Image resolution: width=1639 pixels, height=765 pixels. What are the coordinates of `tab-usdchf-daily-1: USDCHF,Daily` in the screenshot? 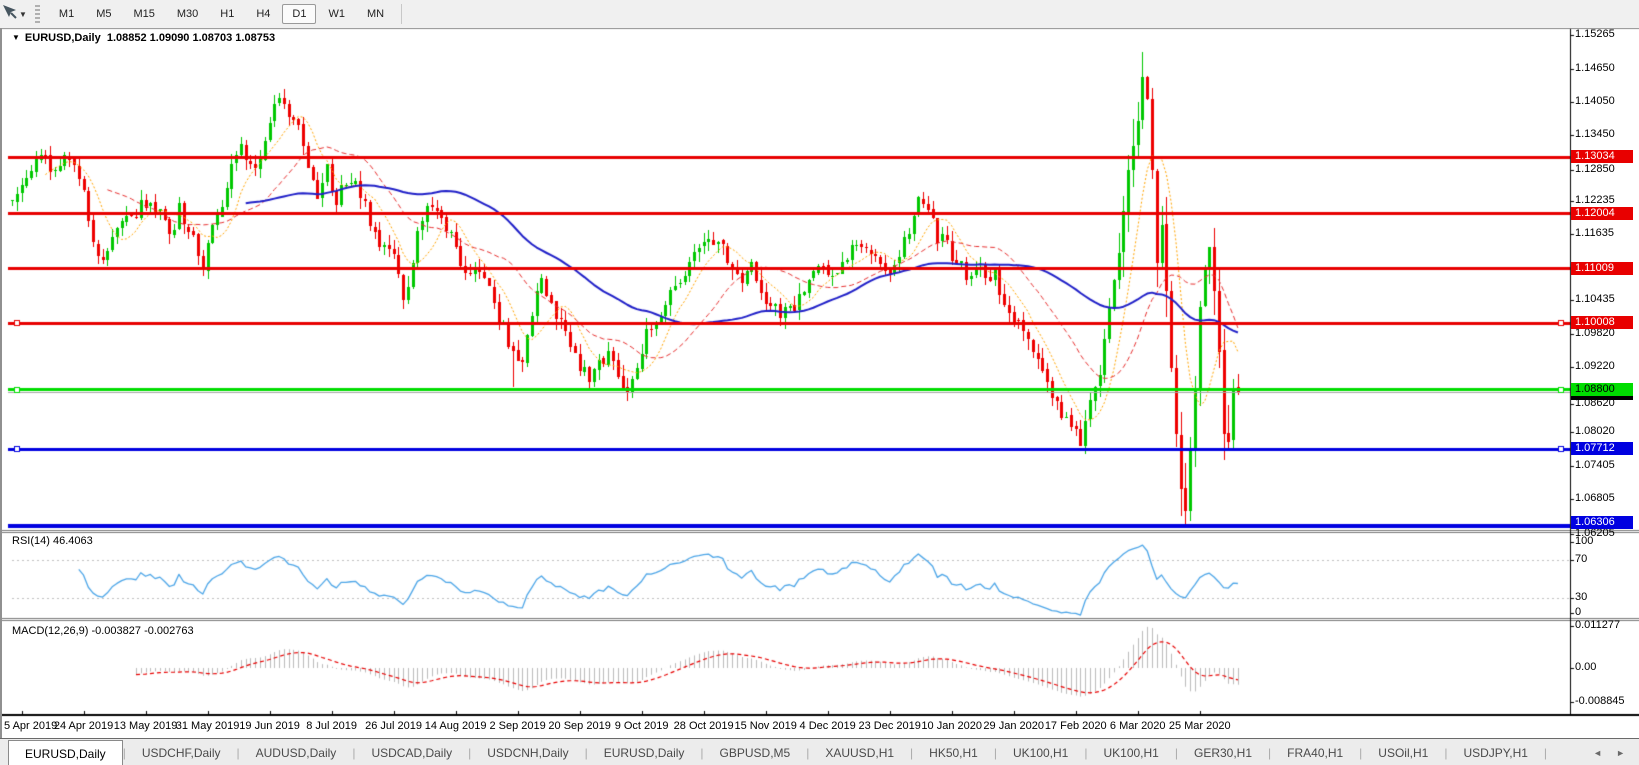 It's located at (181, 752).